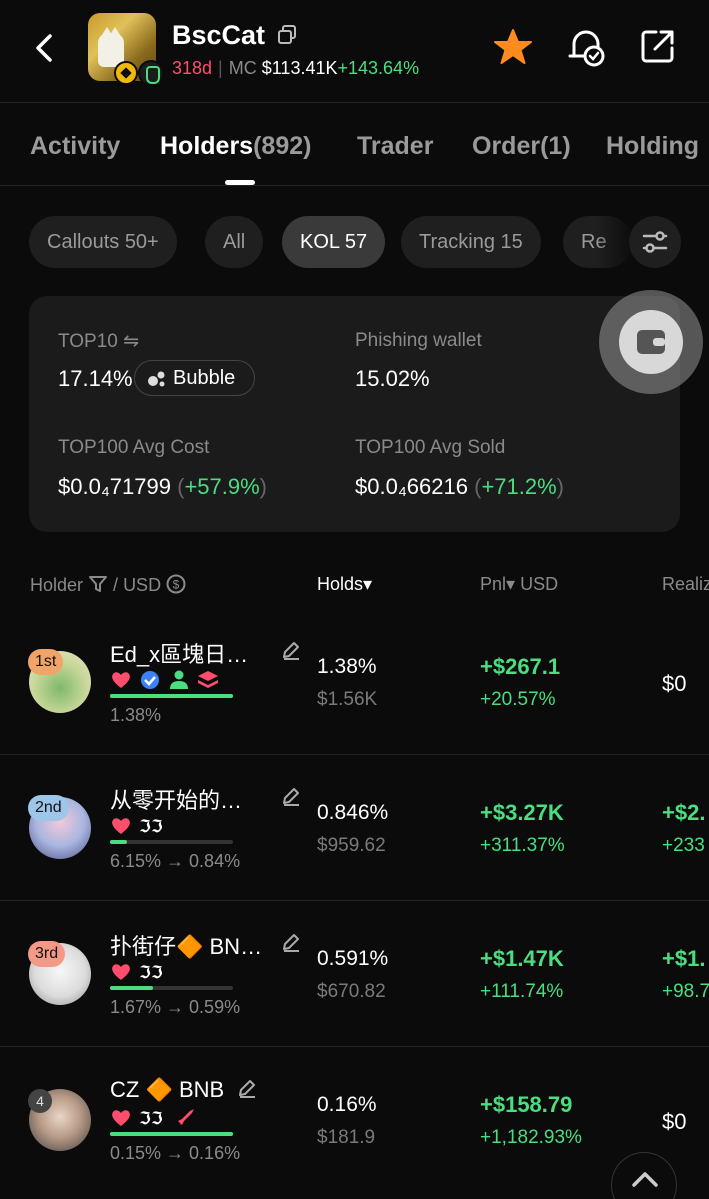 The width and height of the screenshot is (709, 1199). I want to click on realized-value: +$1., so click(684, 958).